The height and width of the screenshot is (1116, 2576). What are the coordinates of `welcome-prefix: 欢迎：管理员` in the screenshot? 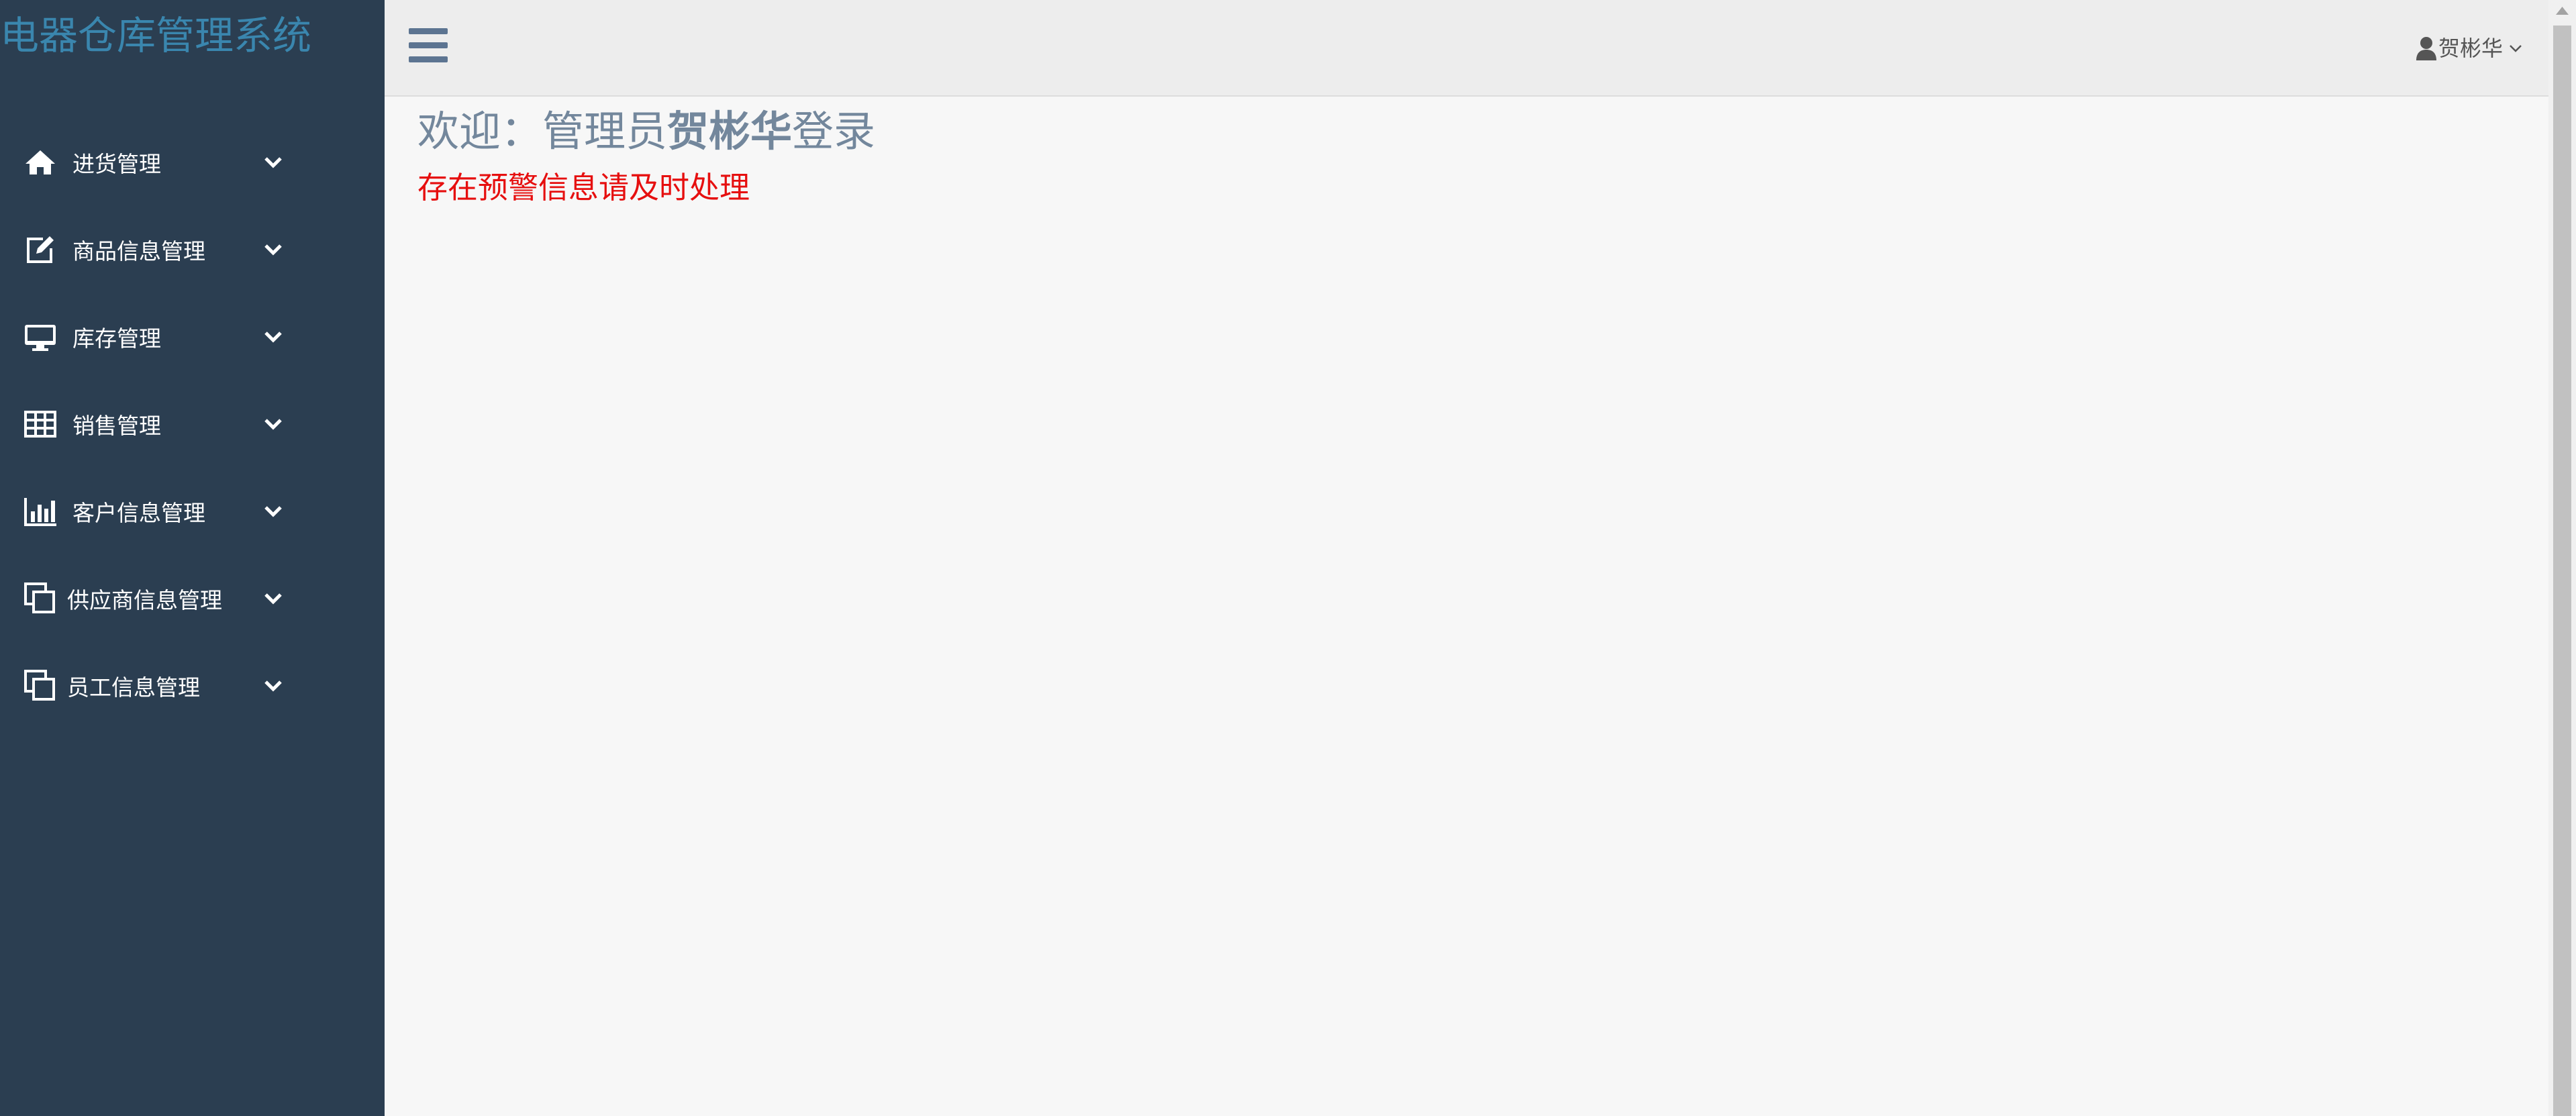 It's located at (542, 131).